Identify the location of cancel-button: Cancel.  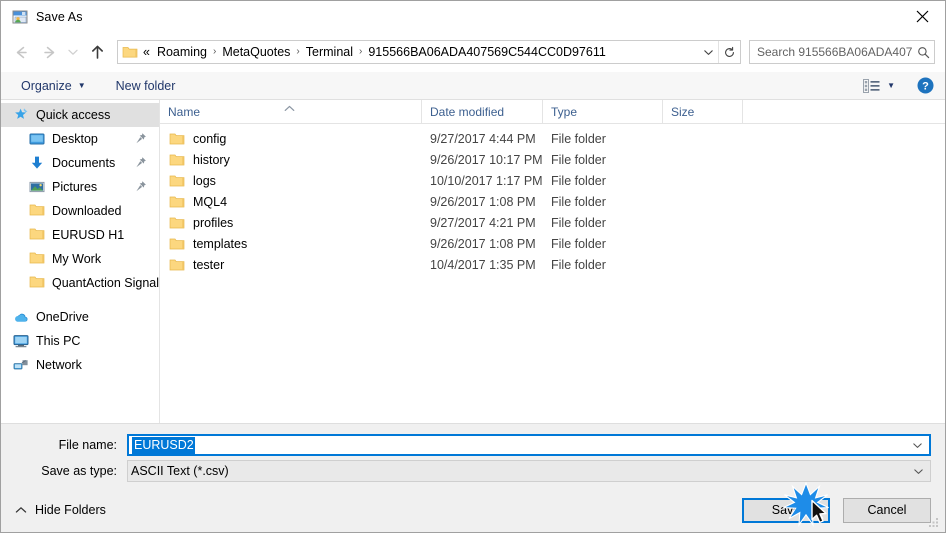
(887, 510).